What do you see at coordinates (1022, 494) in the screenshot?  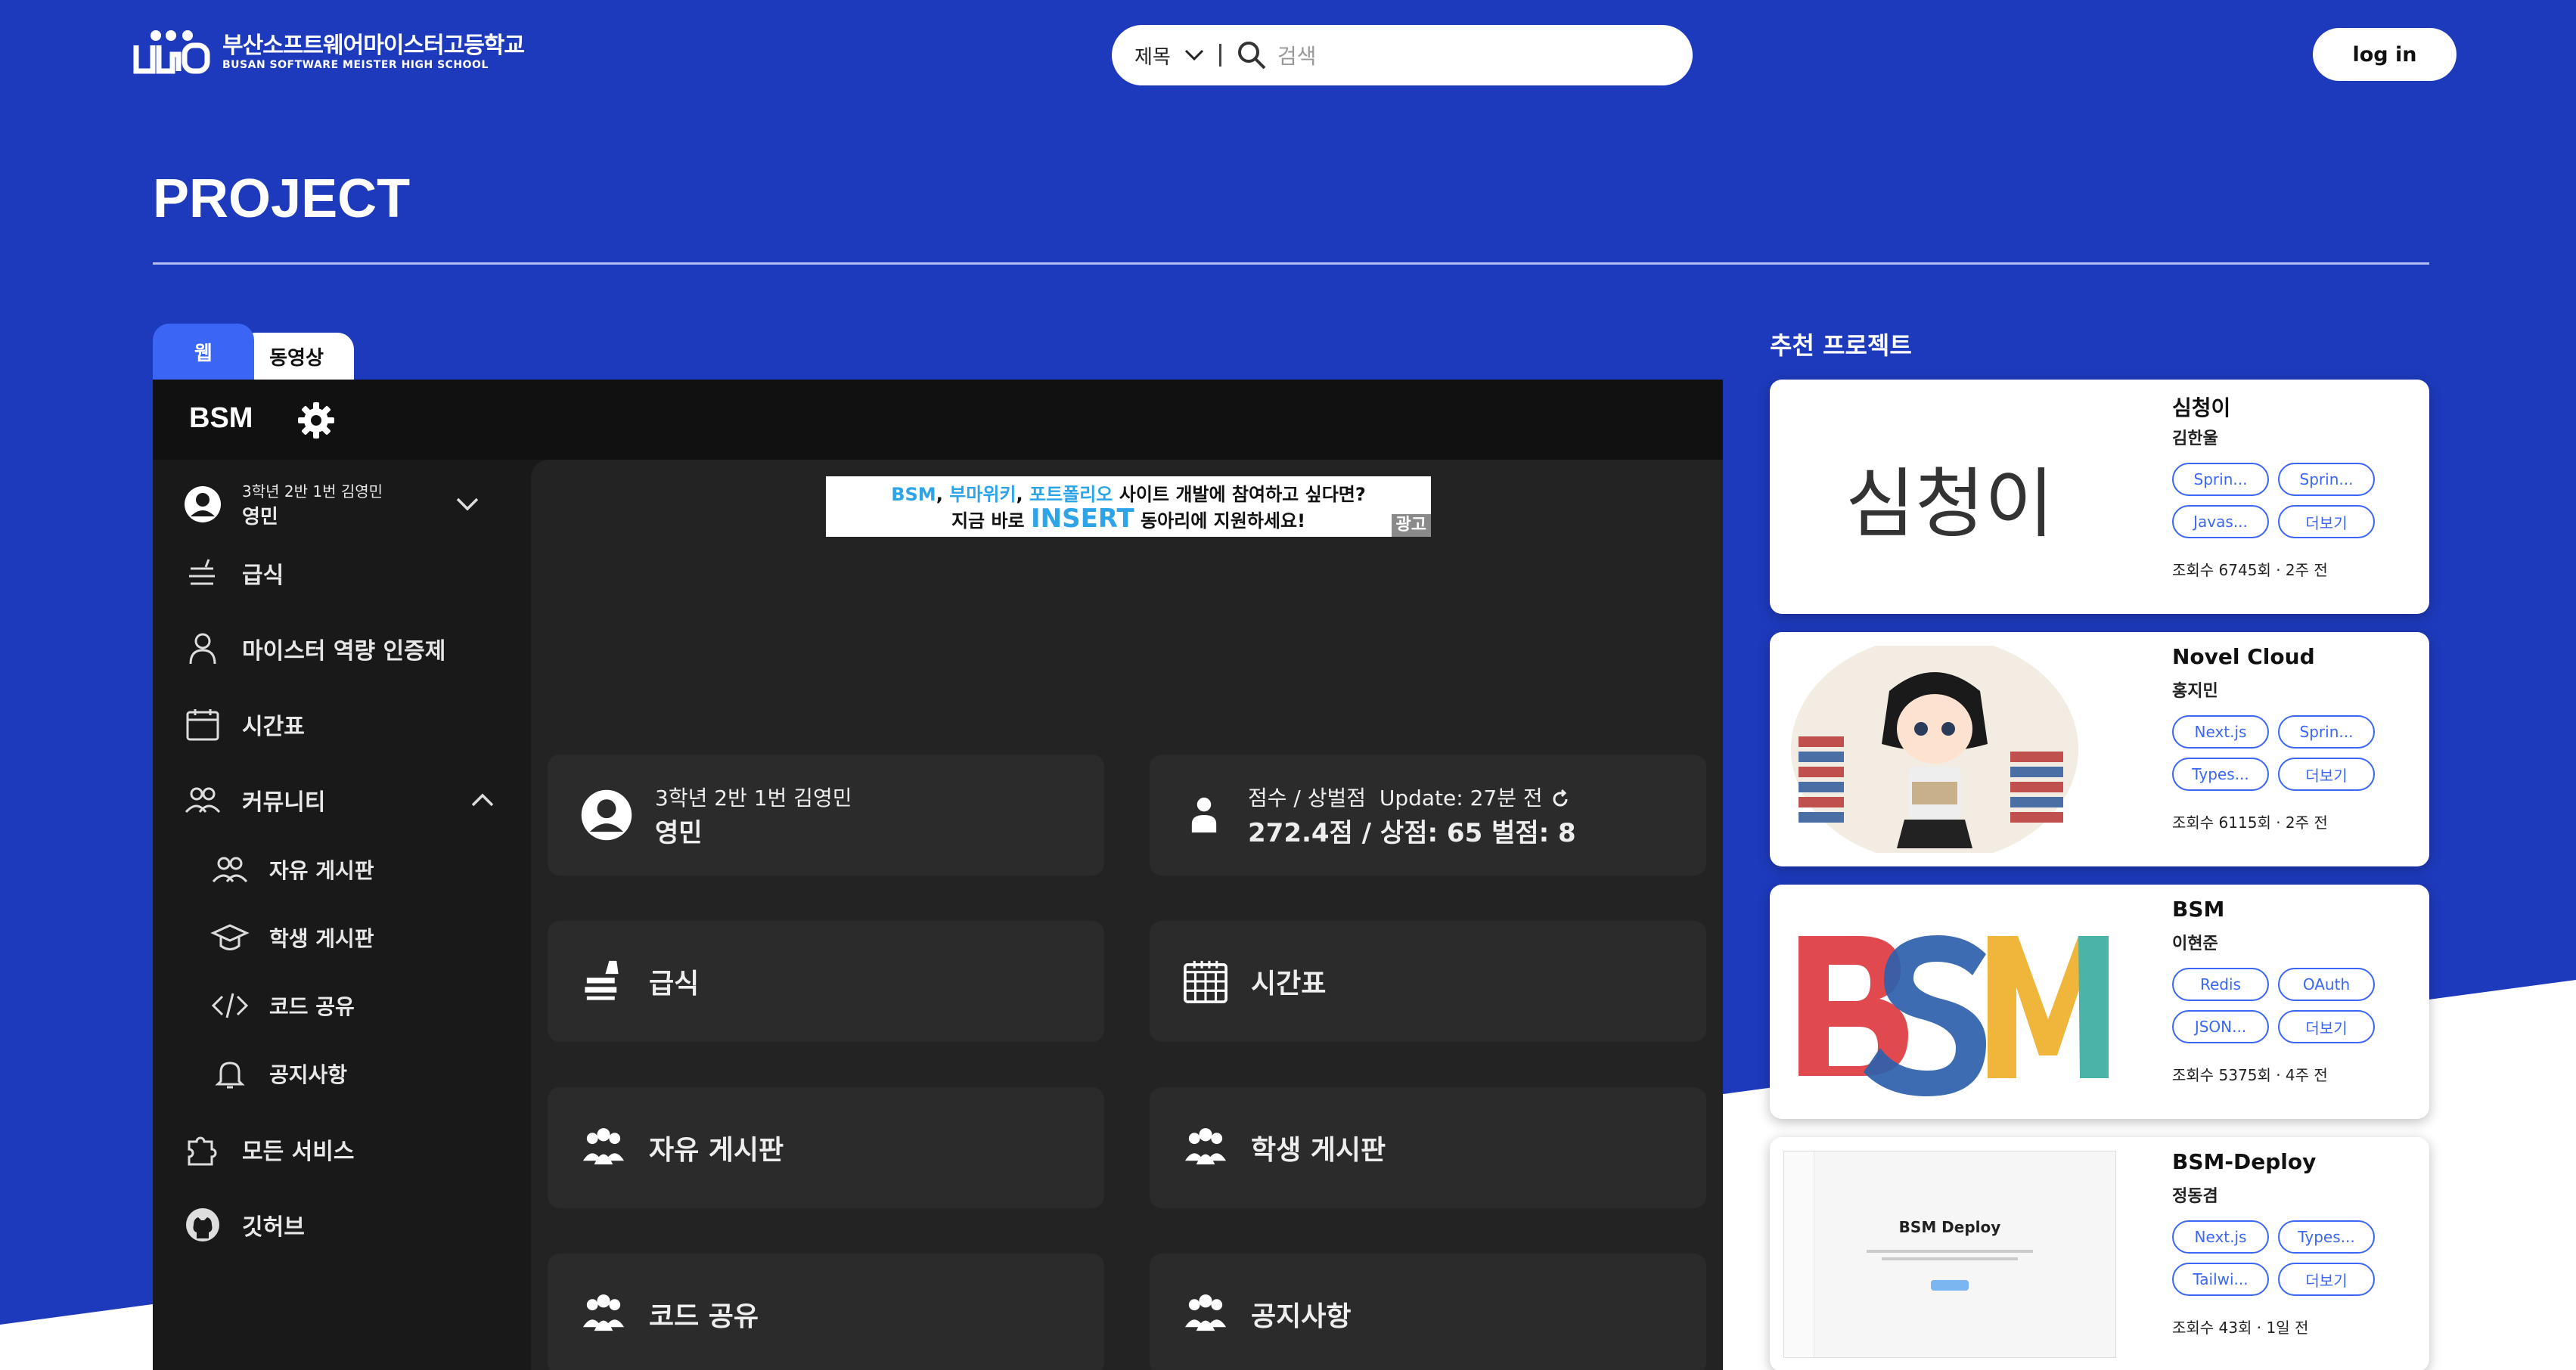 I see `ad-text-sep: ,` at bounding box center [1022, 494].